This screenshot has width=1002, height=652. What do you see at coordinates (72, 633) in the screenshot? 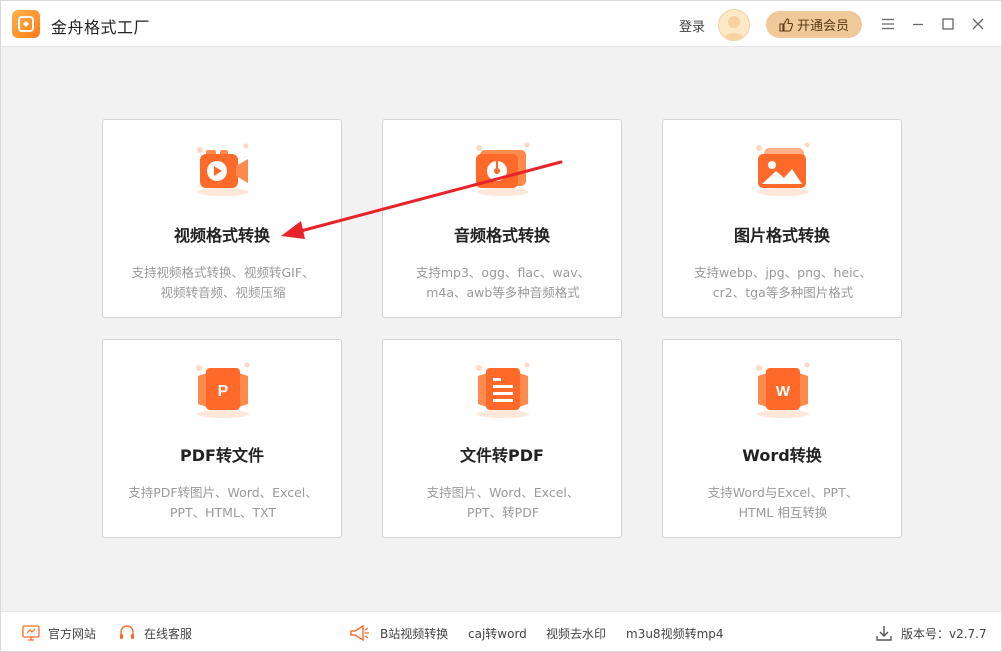
I see `official-site-link: 官方网站` at bounding box center [72, 633].